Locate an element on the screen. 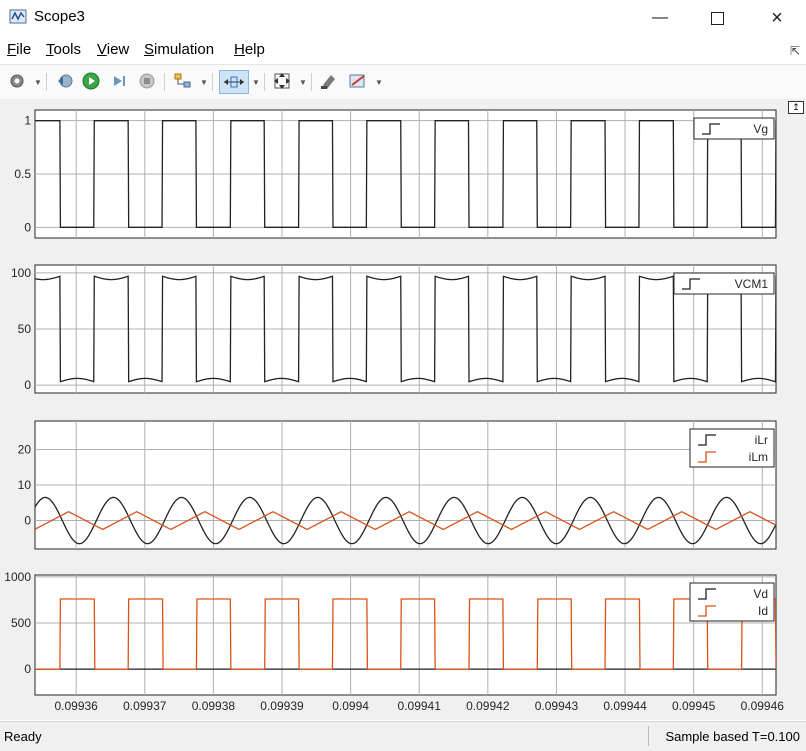  pin-icon: ⇱ is located at coordinates (795, 51).